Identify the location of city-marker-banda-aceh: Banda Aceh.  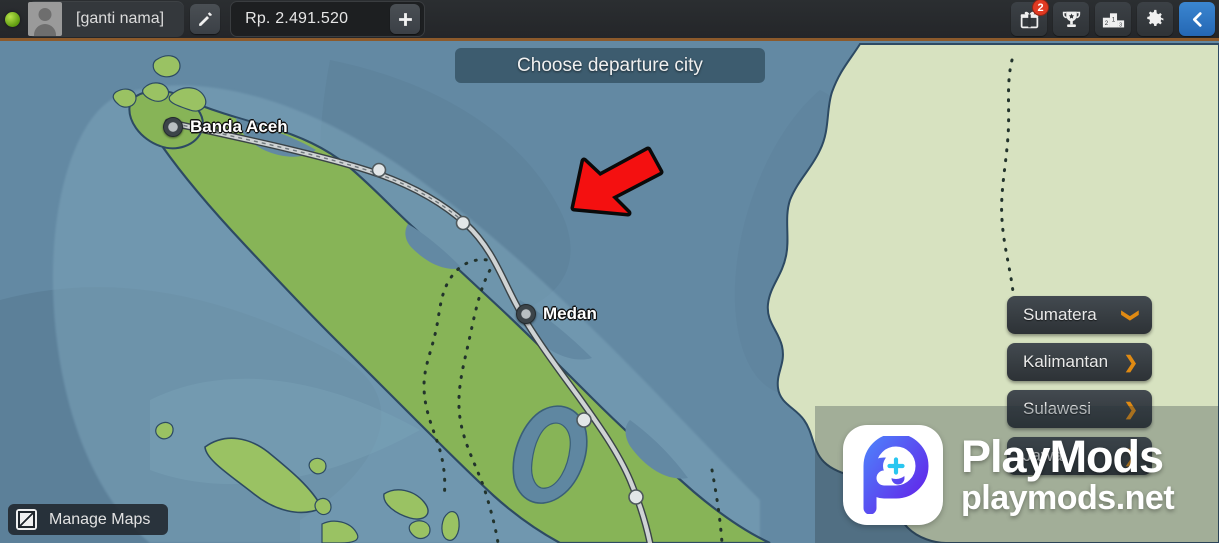
(225, 127).